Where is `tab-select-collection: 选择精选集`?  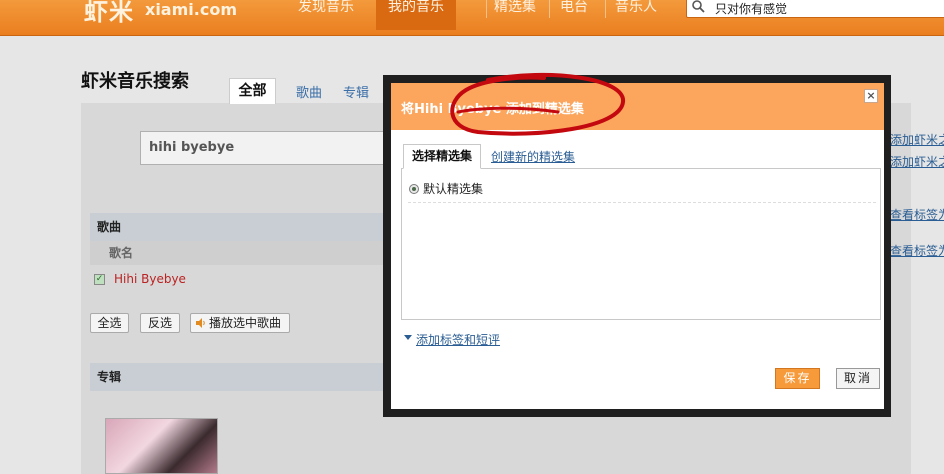
tab-select-collection: 选择精选集 is located at coordinates (442, 156).